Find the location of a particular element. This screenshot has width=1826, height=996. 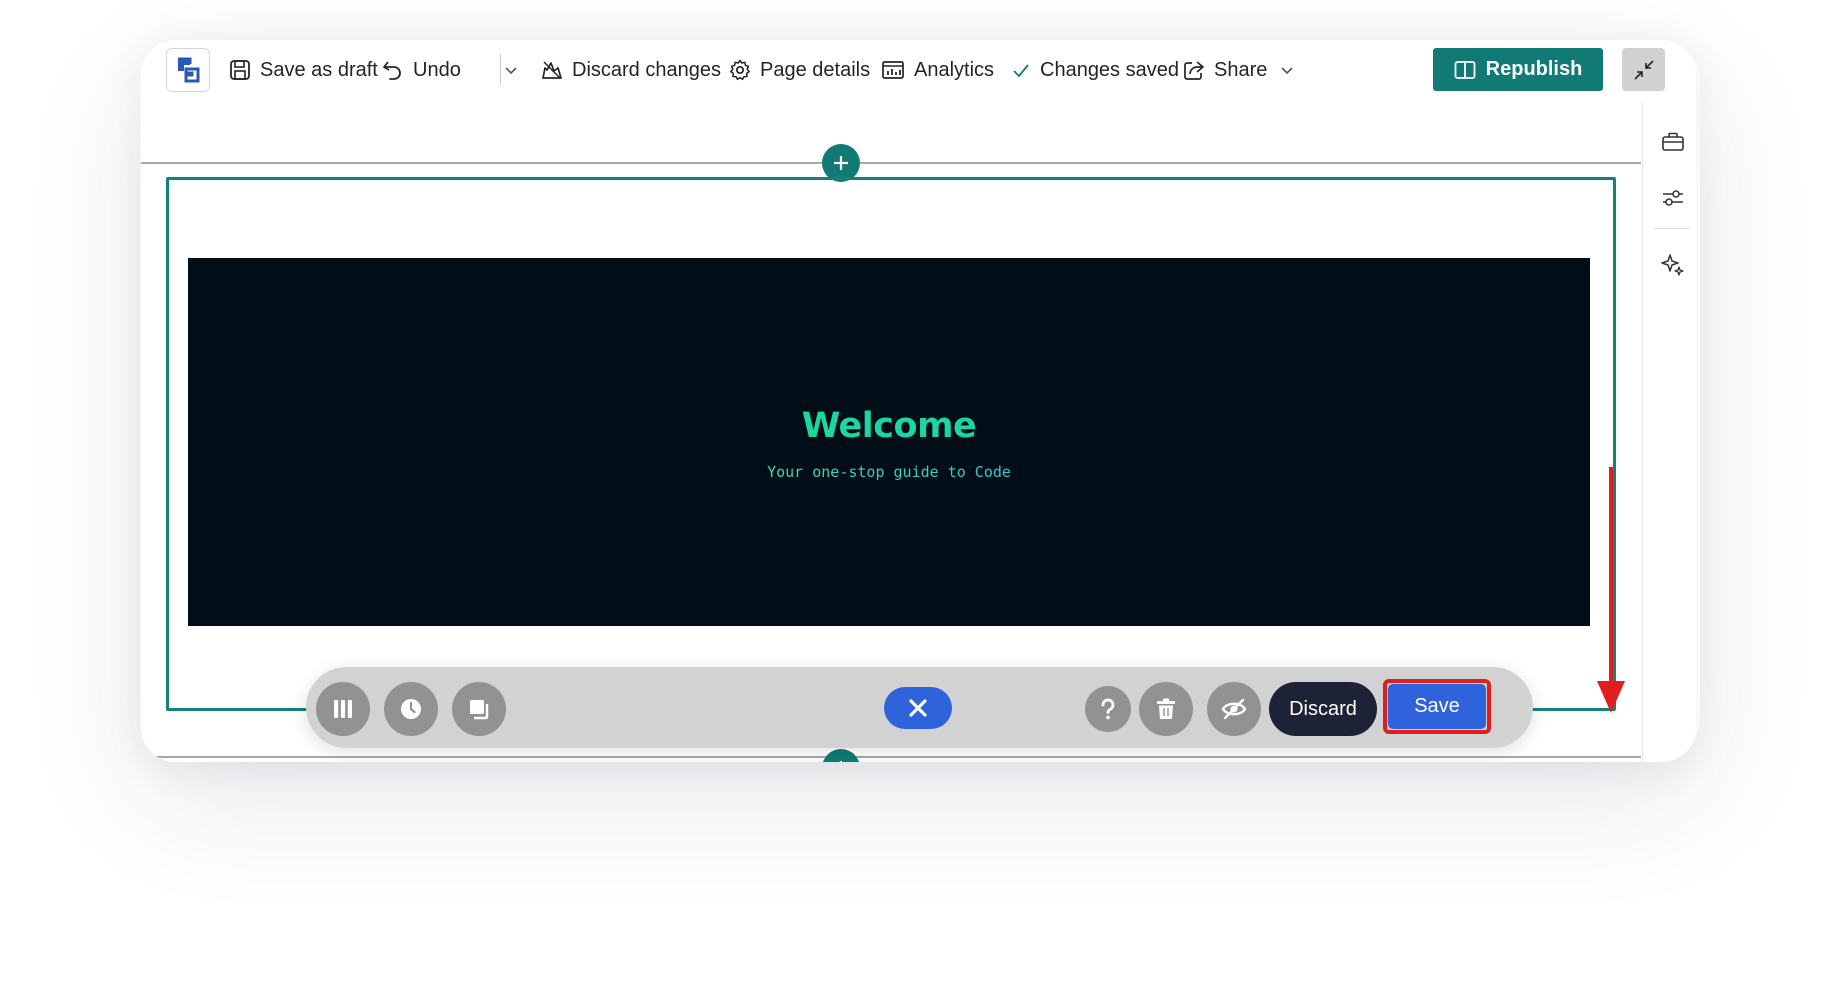

toolbox-icon is located at coordinates (1673, 141).